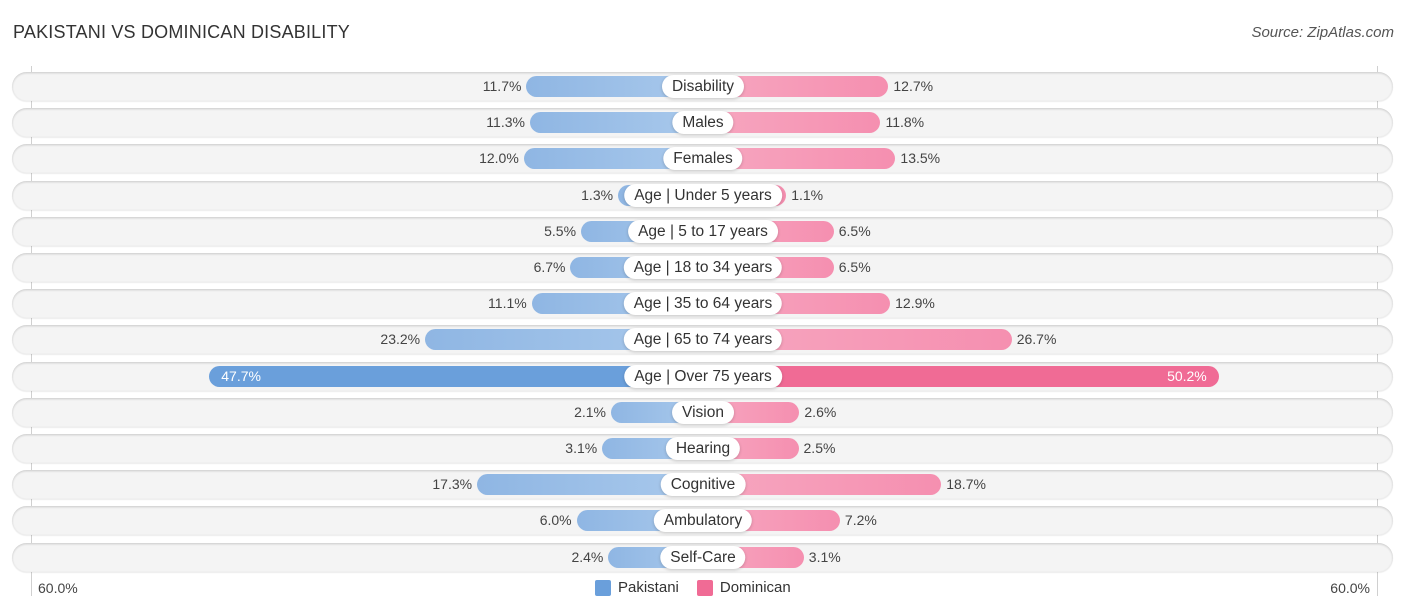 The image size is (1406, 612). Describe the element at coordinates (703, 557) in the screenshot. I see `category-label: Self-Care` at that location.